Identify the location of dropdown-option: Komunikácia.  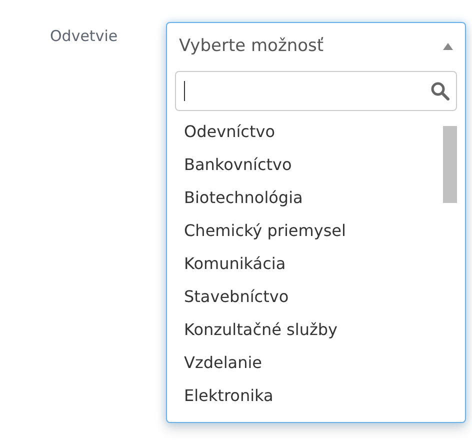
(316, 263).